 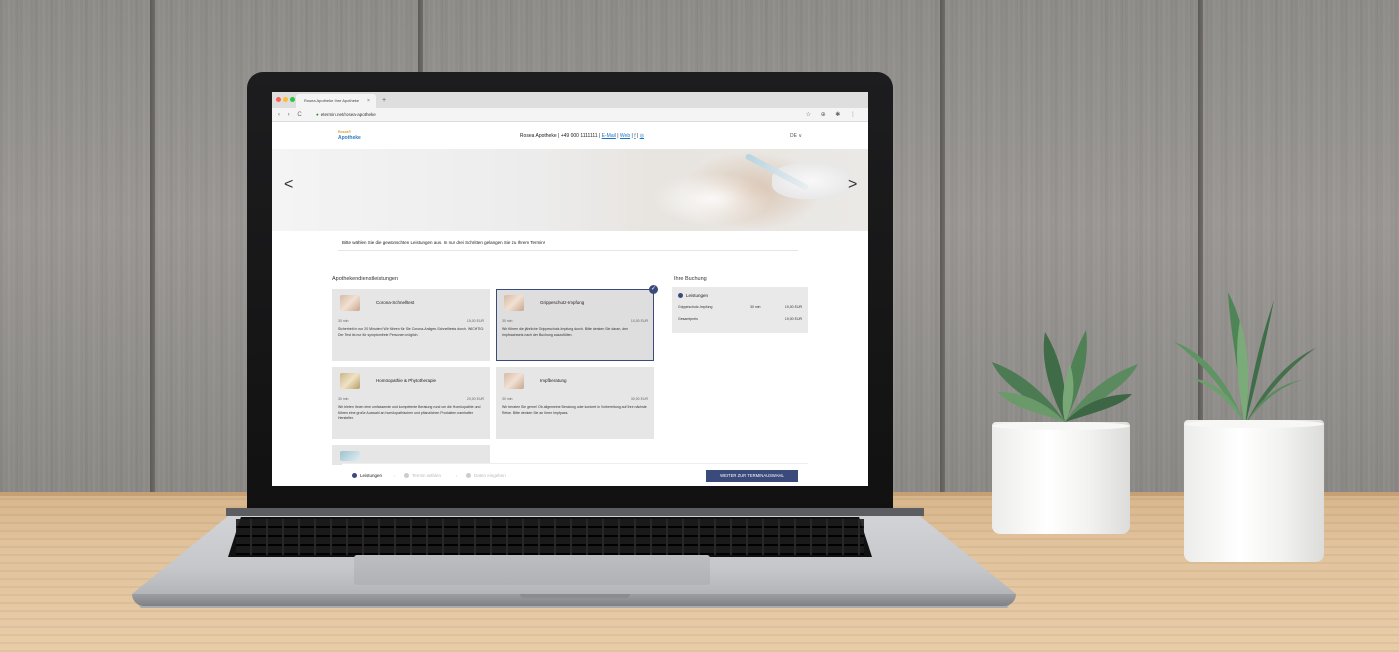 What do you see at coordinates (570, 190) in the screenshot?
I see `hero-image: < >` at bounding box center [570, 190].